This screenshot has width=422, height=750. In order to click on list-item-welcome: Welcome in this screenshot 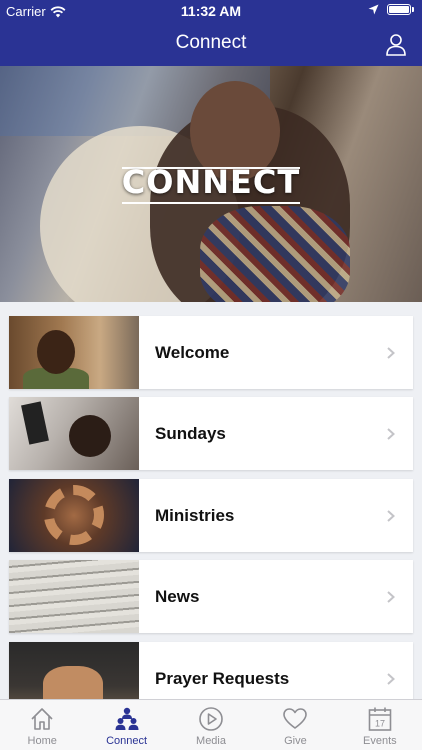, I will do `click(211, 352)`.